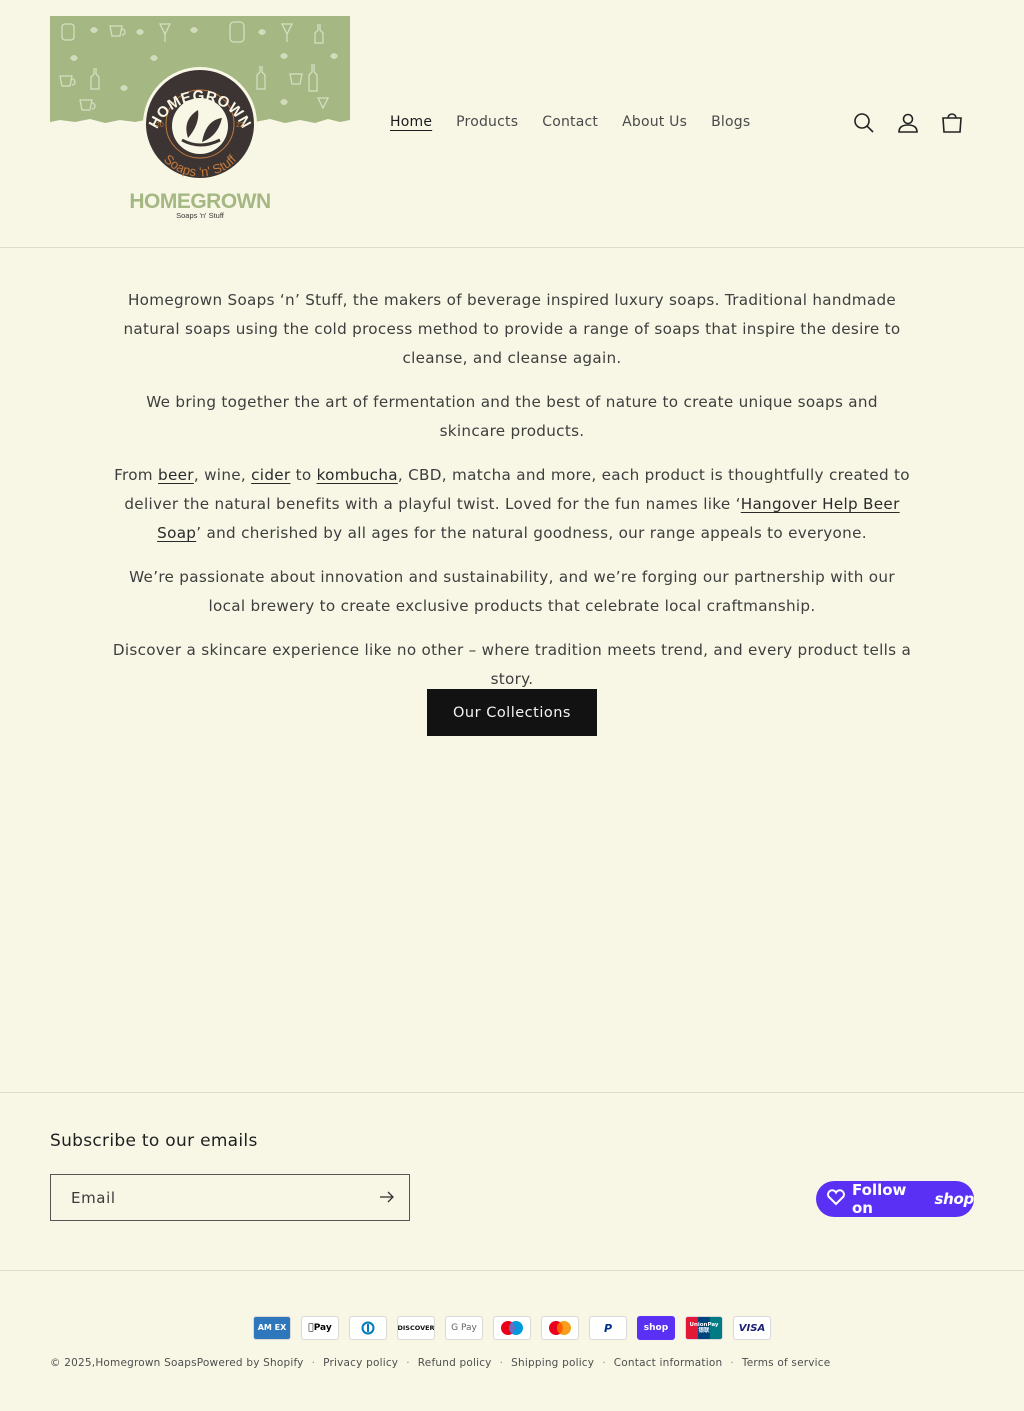 The height and width of the screenshot is (1411, 1024). Describe the element at coordinates (416, 1328) in the screenshot. I see `discover-icon: DISCOVER` at that location.